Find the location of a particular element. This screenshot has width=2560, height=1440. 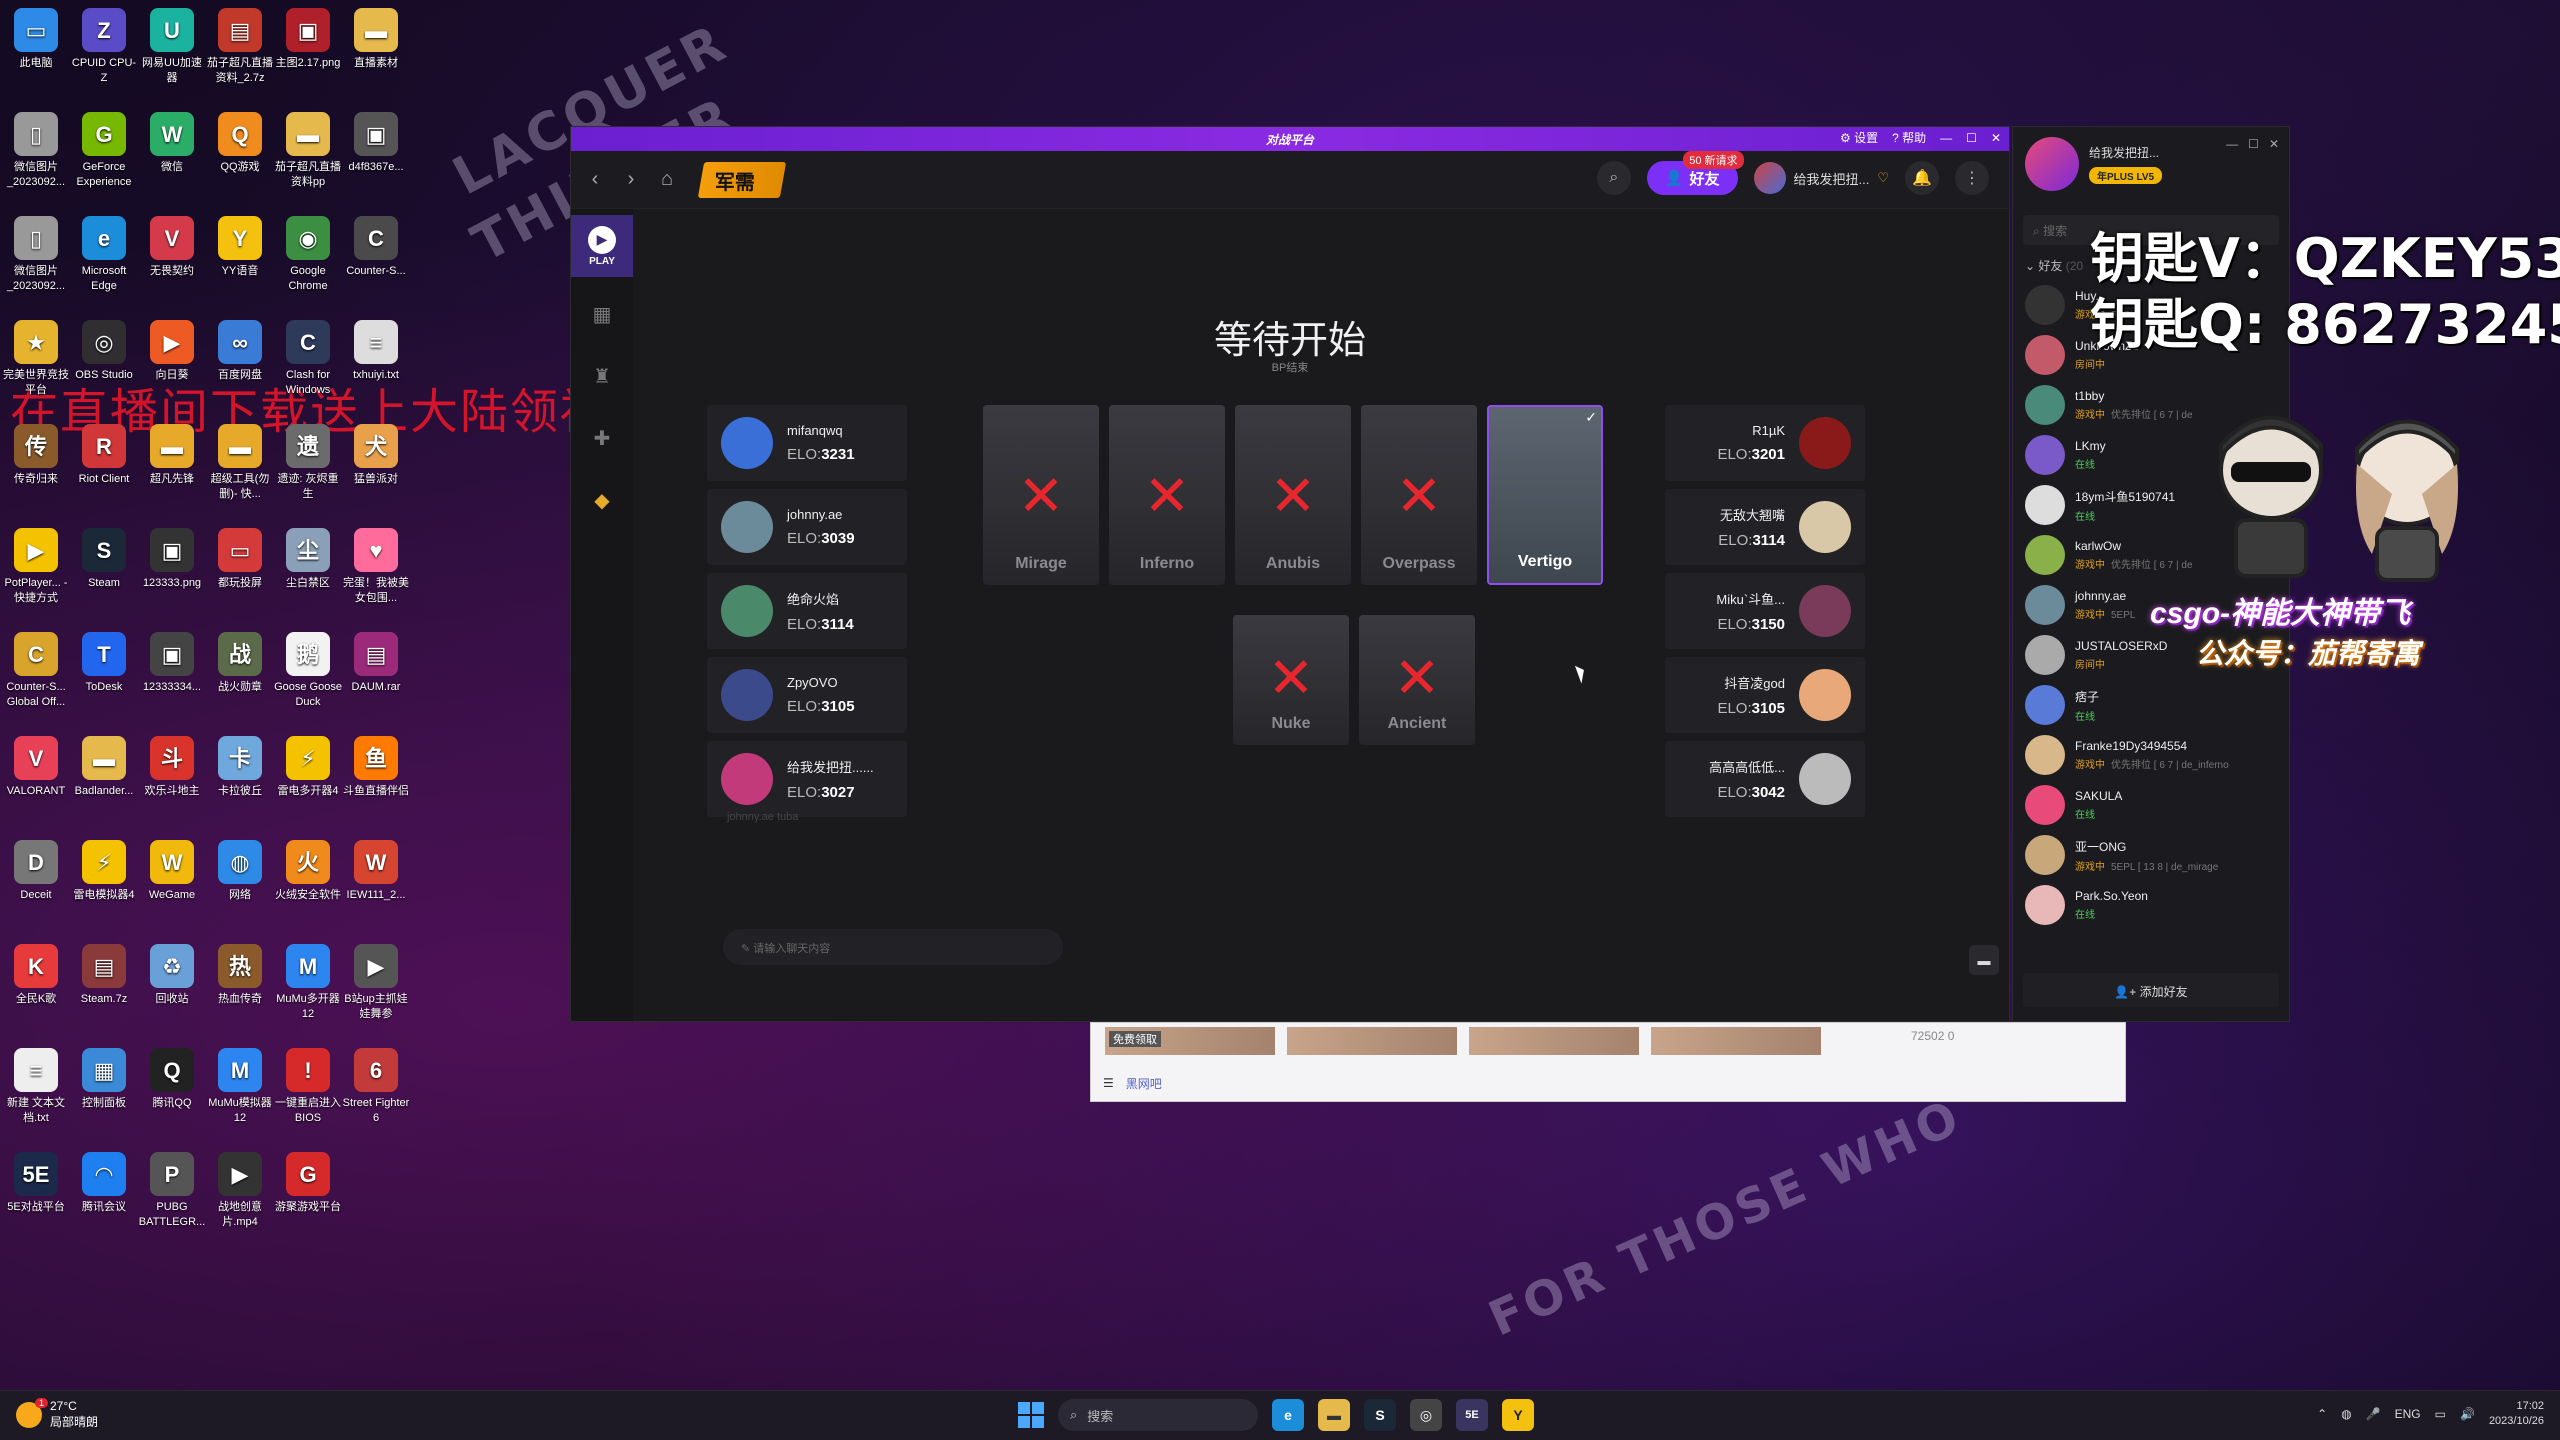

desktop-icon: U 网易UU加速器 is located at coordinates (172, 56).